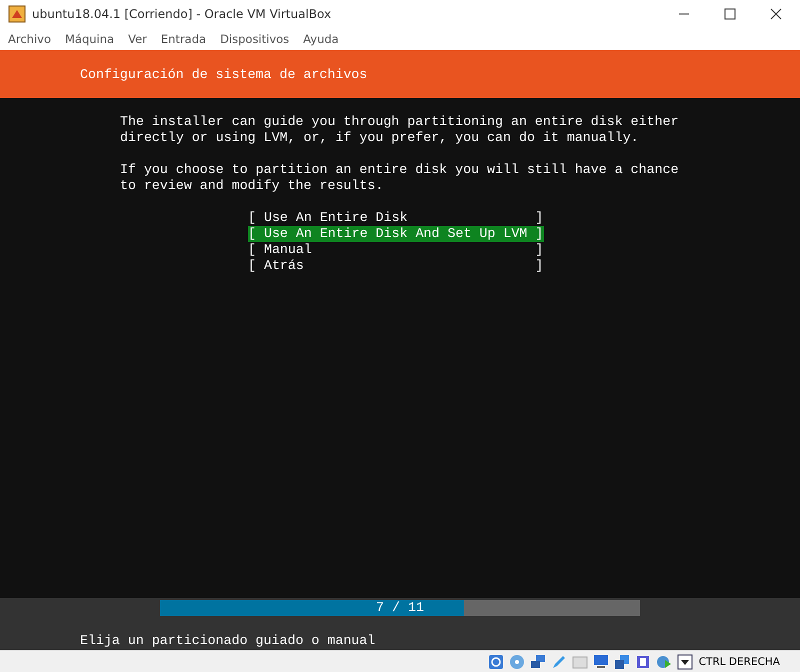 The height and width of the screenshot is (672, 800). Describe the element at coordinates (228, 641) in the screenshot. I see `status-text: Elija un particionado guiado o manual` at that location.